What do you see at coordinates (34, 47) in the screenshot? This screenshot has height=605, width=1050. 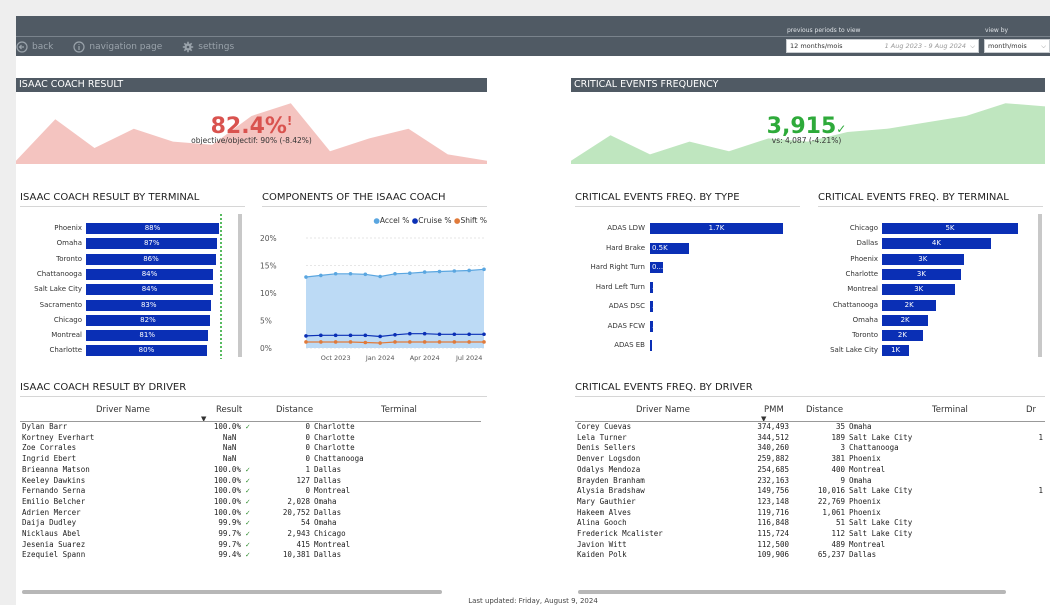 I see `back-button: back` at bounding box center [34, 47].